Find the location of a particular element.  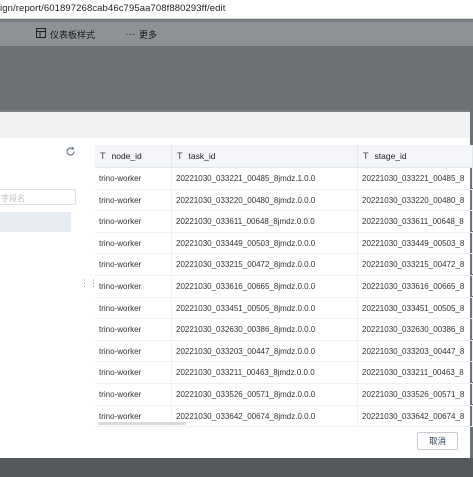

column-header-stage-id: Tstage_id is located at coordinates (415, 156).